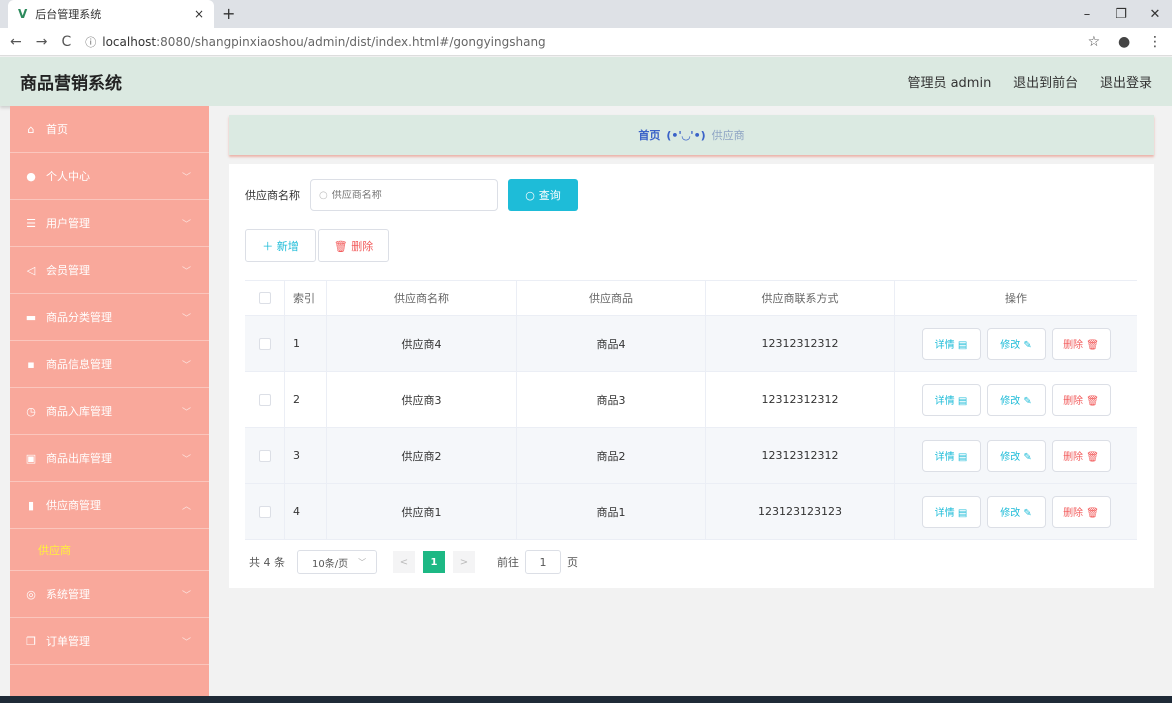 The width and height of the screenshot is (1172, 703). What do you see at coordinates (109, 594) in the screenshot?
I see `sidebar-item-system: ◎ 系统管理 ﹀` at bounding box center [109, 594].